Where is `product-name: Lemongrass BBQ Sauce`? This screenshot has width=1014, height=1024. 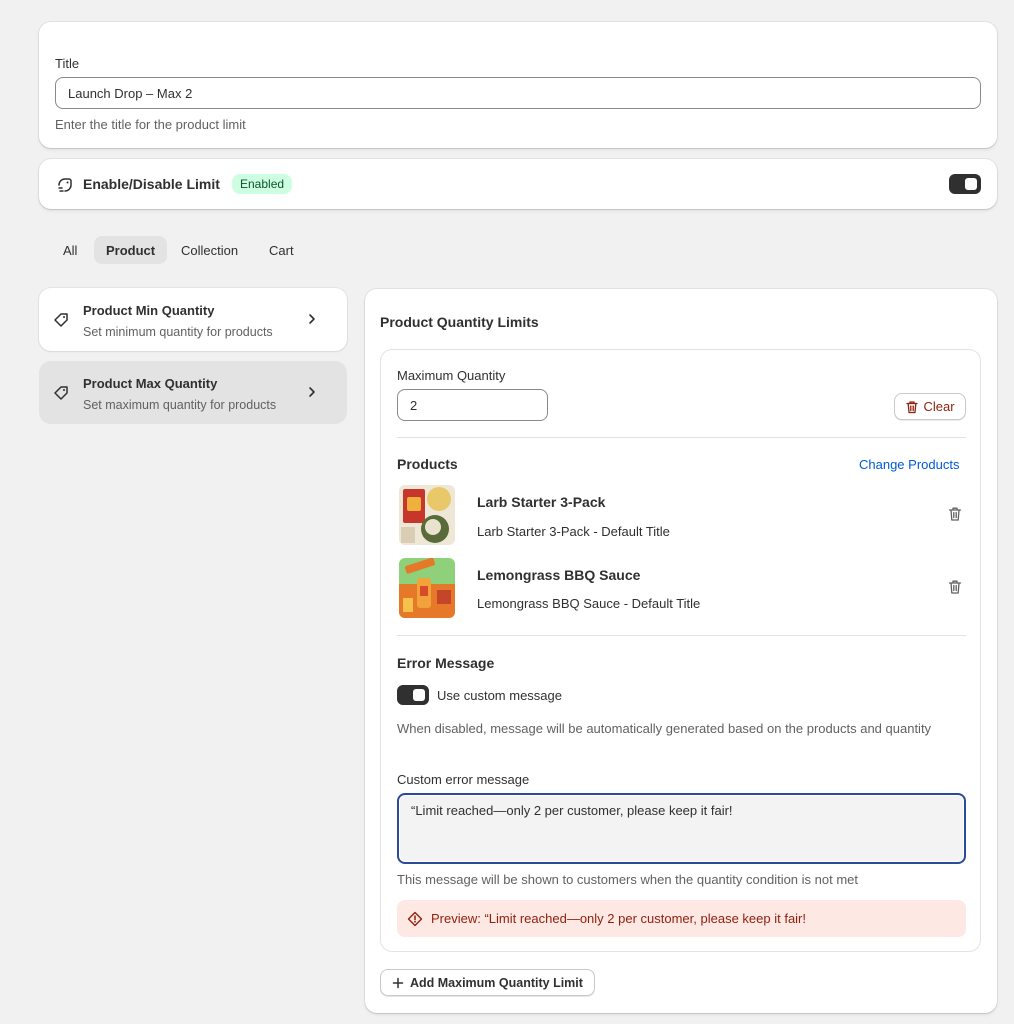
product-name: Lemongrass BBQ Sauce is located at coordinates (559, 575).